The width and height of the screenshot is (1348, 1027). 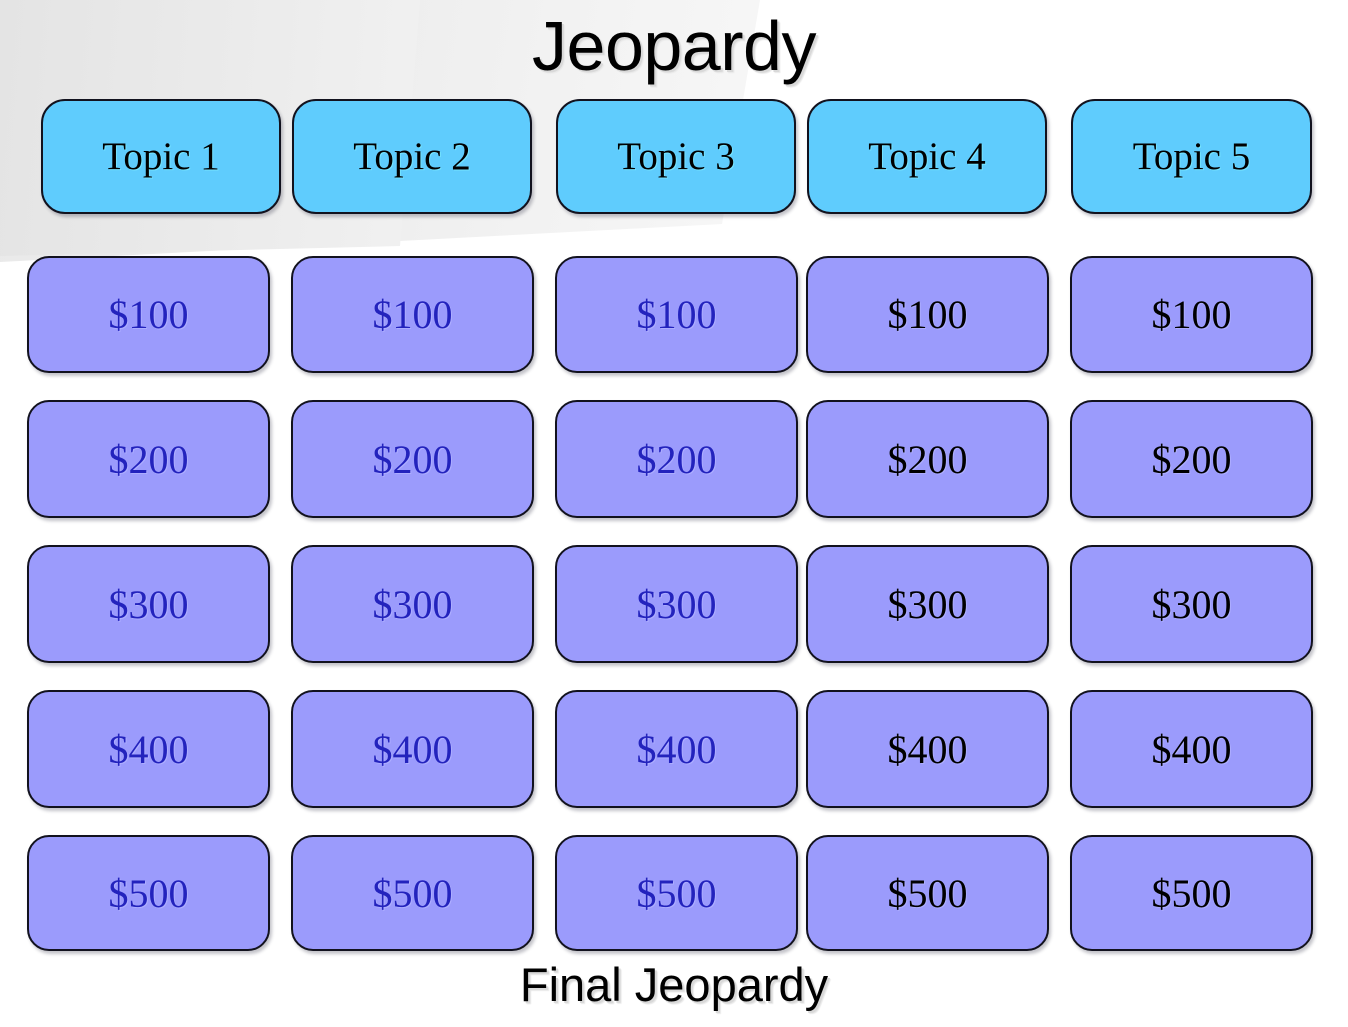 What do you see at coordinates (412, 893) in the screenshot?
I see `value-cell-topic2-row5: $500` at bounding box center [412, 893].